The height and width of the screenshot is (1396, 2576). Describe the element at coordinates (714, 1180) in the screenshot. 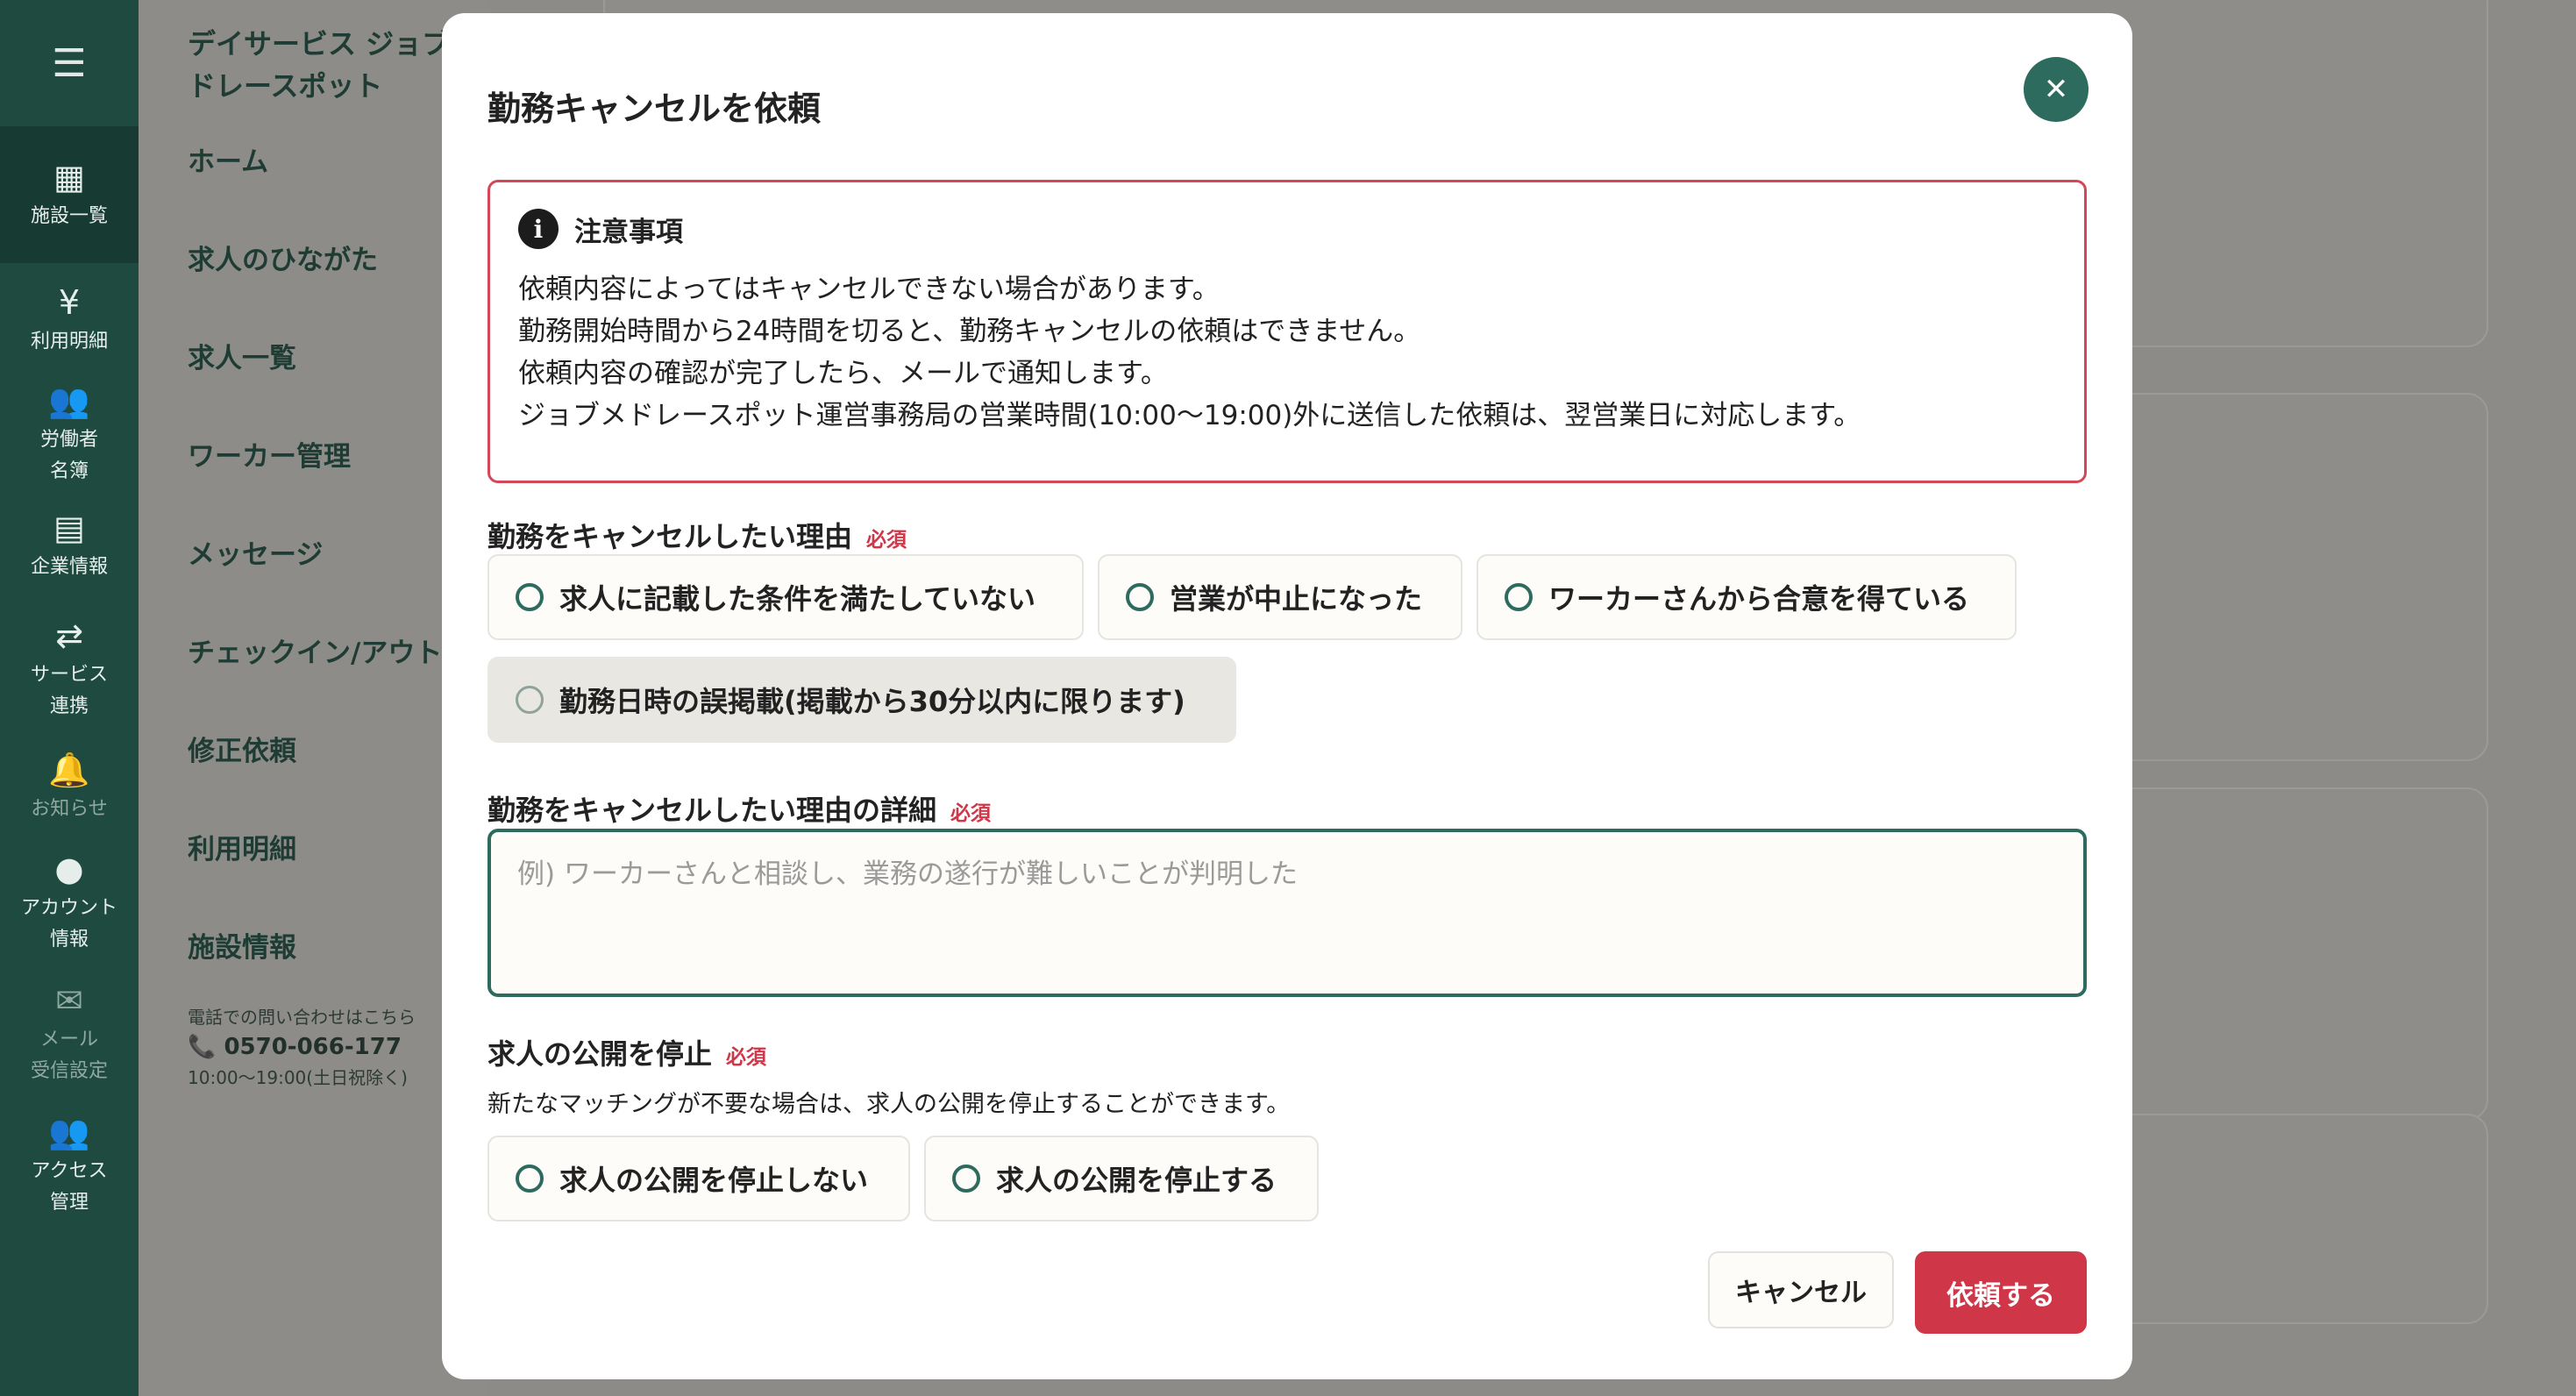

I see `option-label: 求人の公開を停止しない` at that location.